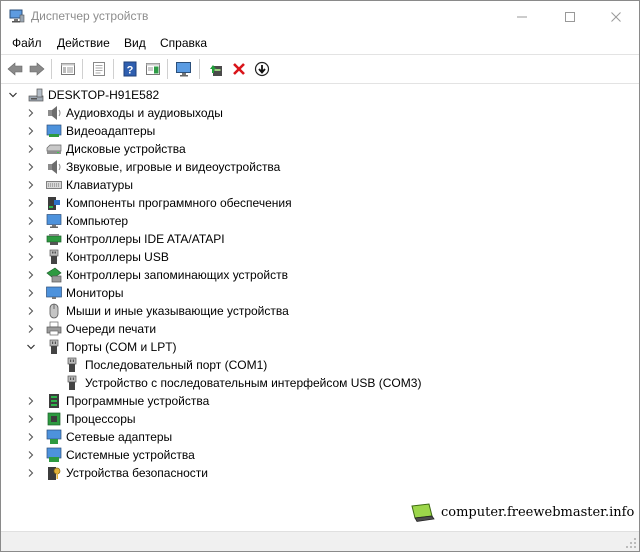  Describe the element at coordinates (320, 16) in the screenshot. I see `title-bar: Диспетчер устройств` at that location.